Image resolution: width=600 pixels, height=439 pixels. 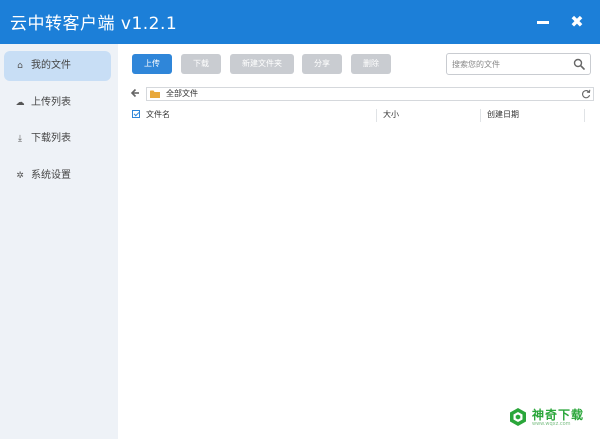 What do you see at coordinates (155, 94) in the screenshot?
I see `folder-icon` at bounding box center [155, 94].